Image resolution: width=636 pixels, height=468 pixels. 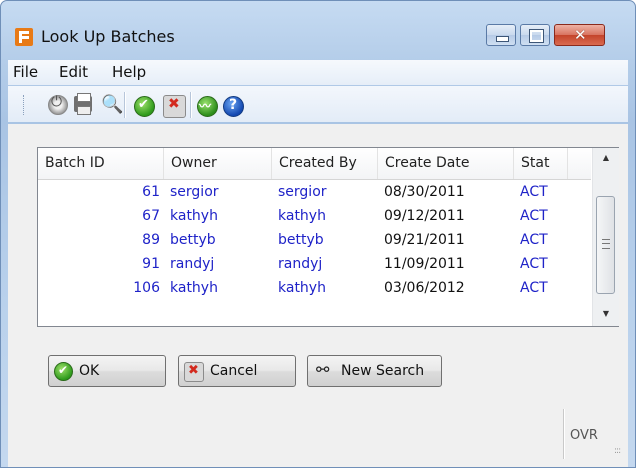 What do you see at coordinates (207, 106) in the screenshot?
I see `chart-icon` at bounding box center [207, 106].